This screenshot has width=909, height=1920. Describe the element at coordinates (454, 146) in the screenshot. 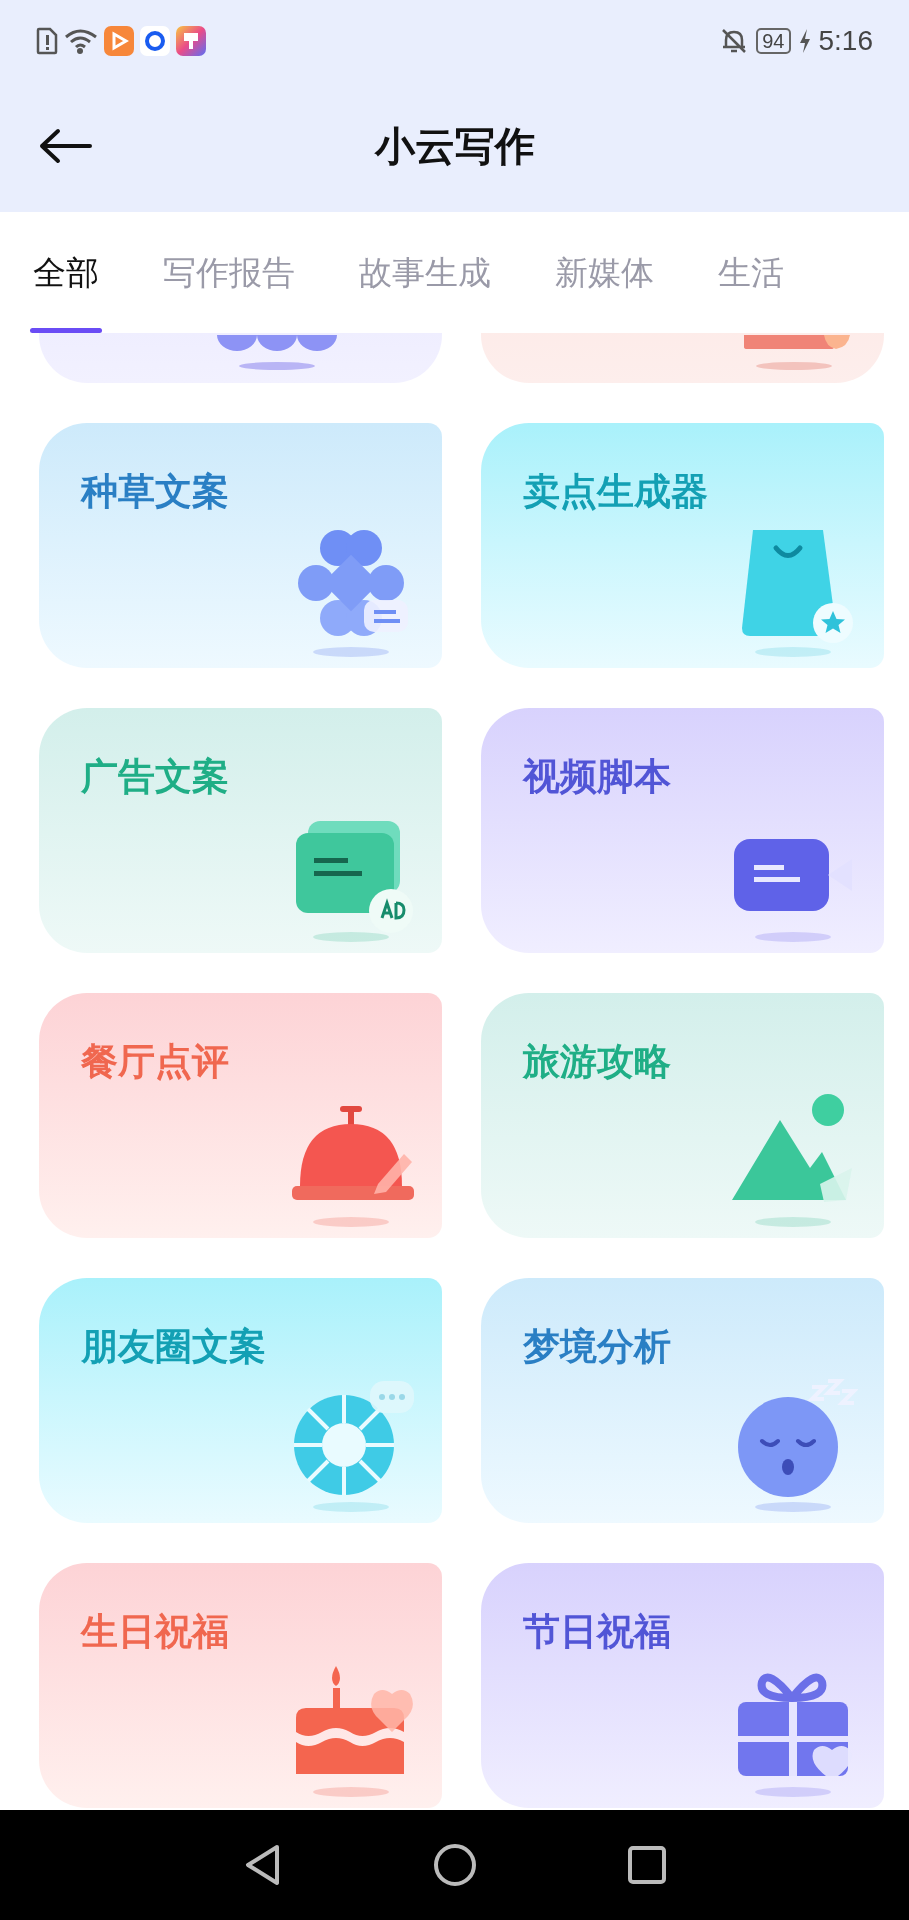

I see `page-title: 小云写作` at that location.